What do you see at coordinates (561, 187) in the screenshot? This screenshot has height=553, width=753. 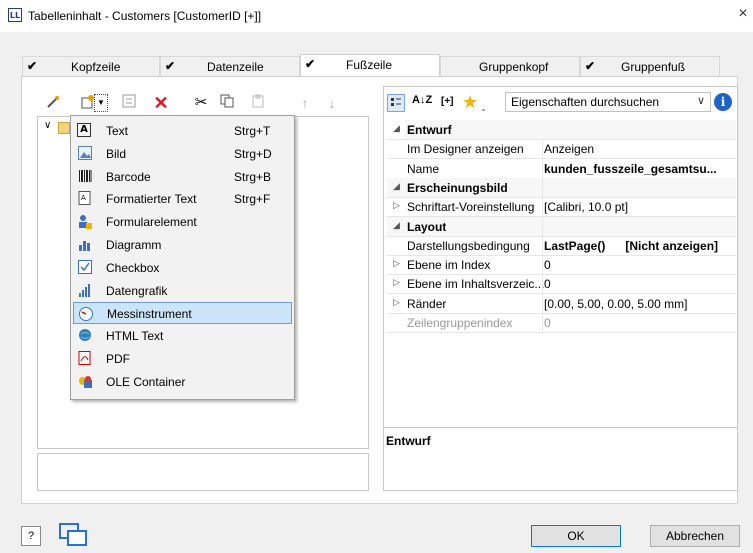 I see `property-category: ◢ Erscheinungsbild` at bounding box center [561, 187].